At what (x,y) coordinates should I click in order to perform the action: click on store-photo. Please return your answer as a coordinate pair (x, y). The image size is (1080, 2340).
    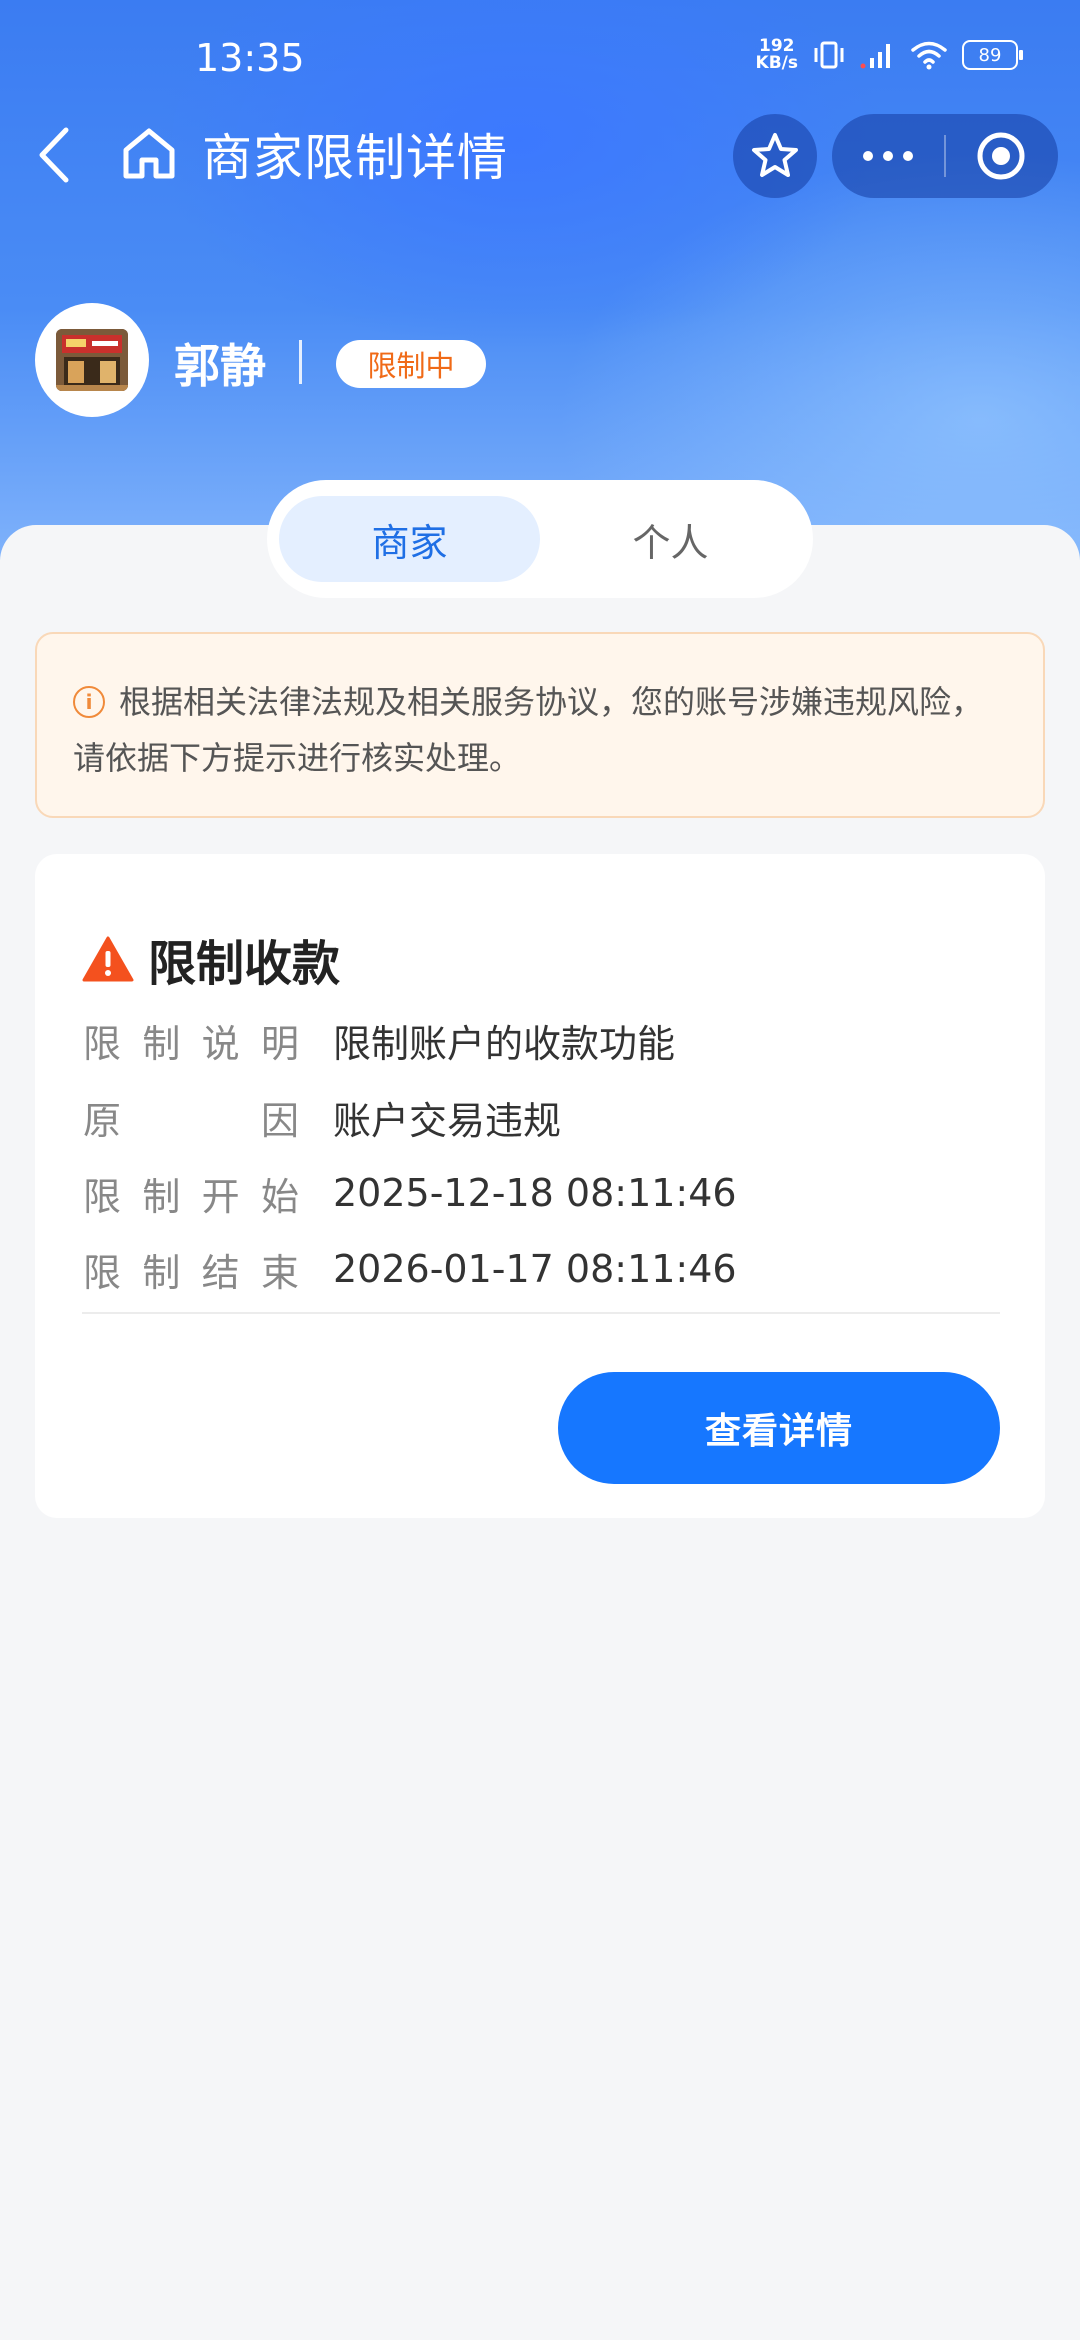
    Looking at the image, I should click on (92, 360).